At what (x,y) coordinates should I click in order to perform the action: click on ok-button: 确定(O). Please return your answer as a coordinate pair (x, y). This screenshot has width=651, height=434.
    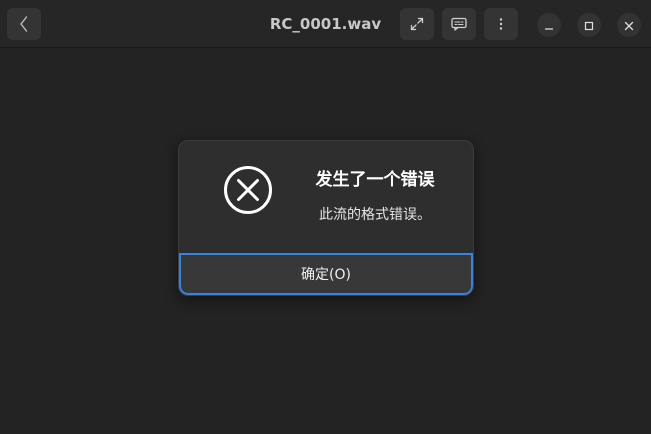
    Looking at the image, I should click on (326, 274).